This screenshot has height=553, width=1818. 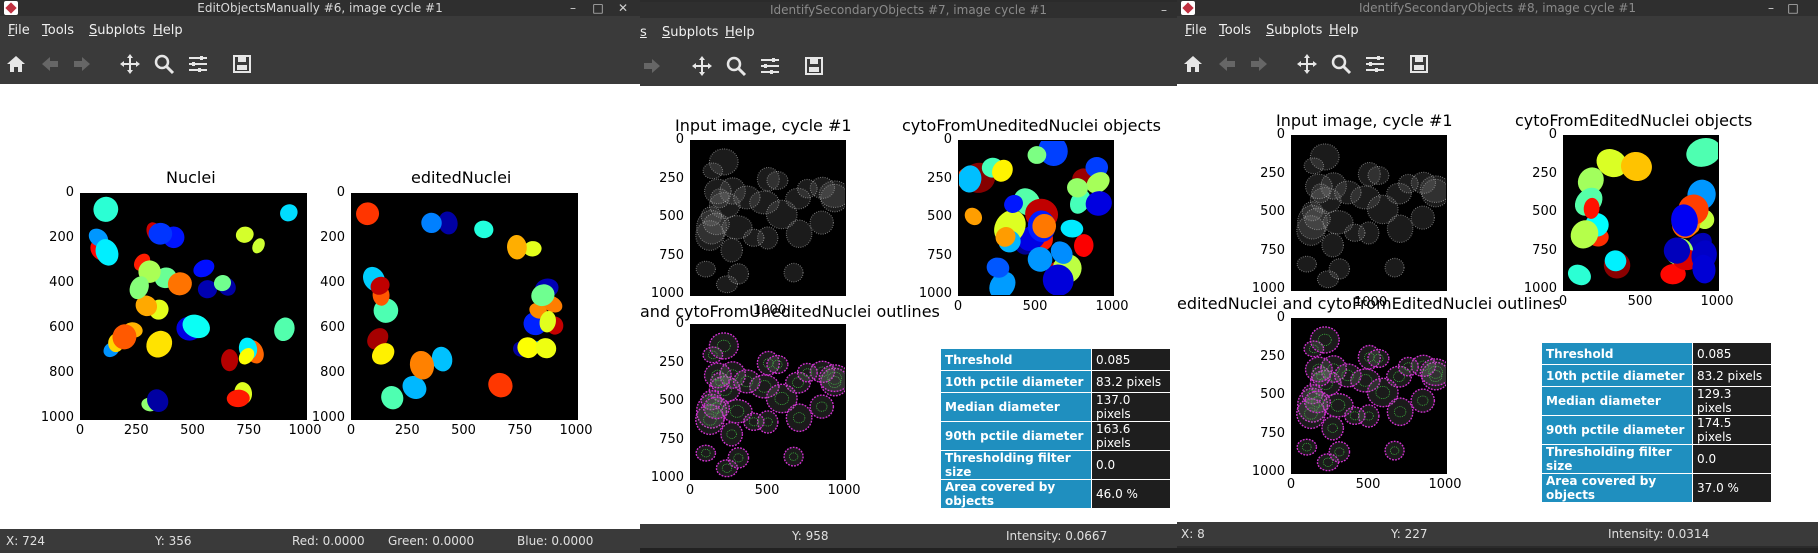 I want to click on nuclei-labels-image, so click(x=193, y=306).